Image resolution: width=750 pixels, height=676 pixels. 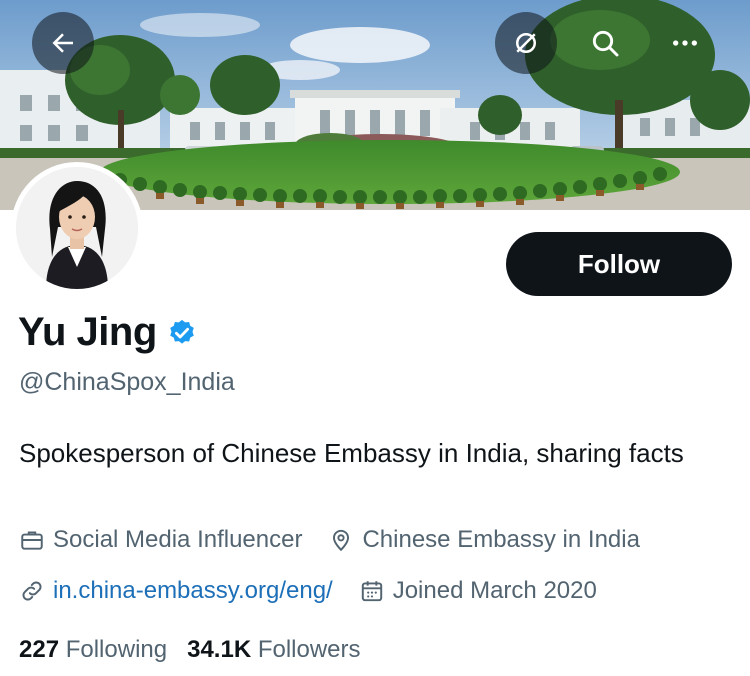 I want to click on profile-location: Chinese Embassy in India, so click(x=484, y=540).